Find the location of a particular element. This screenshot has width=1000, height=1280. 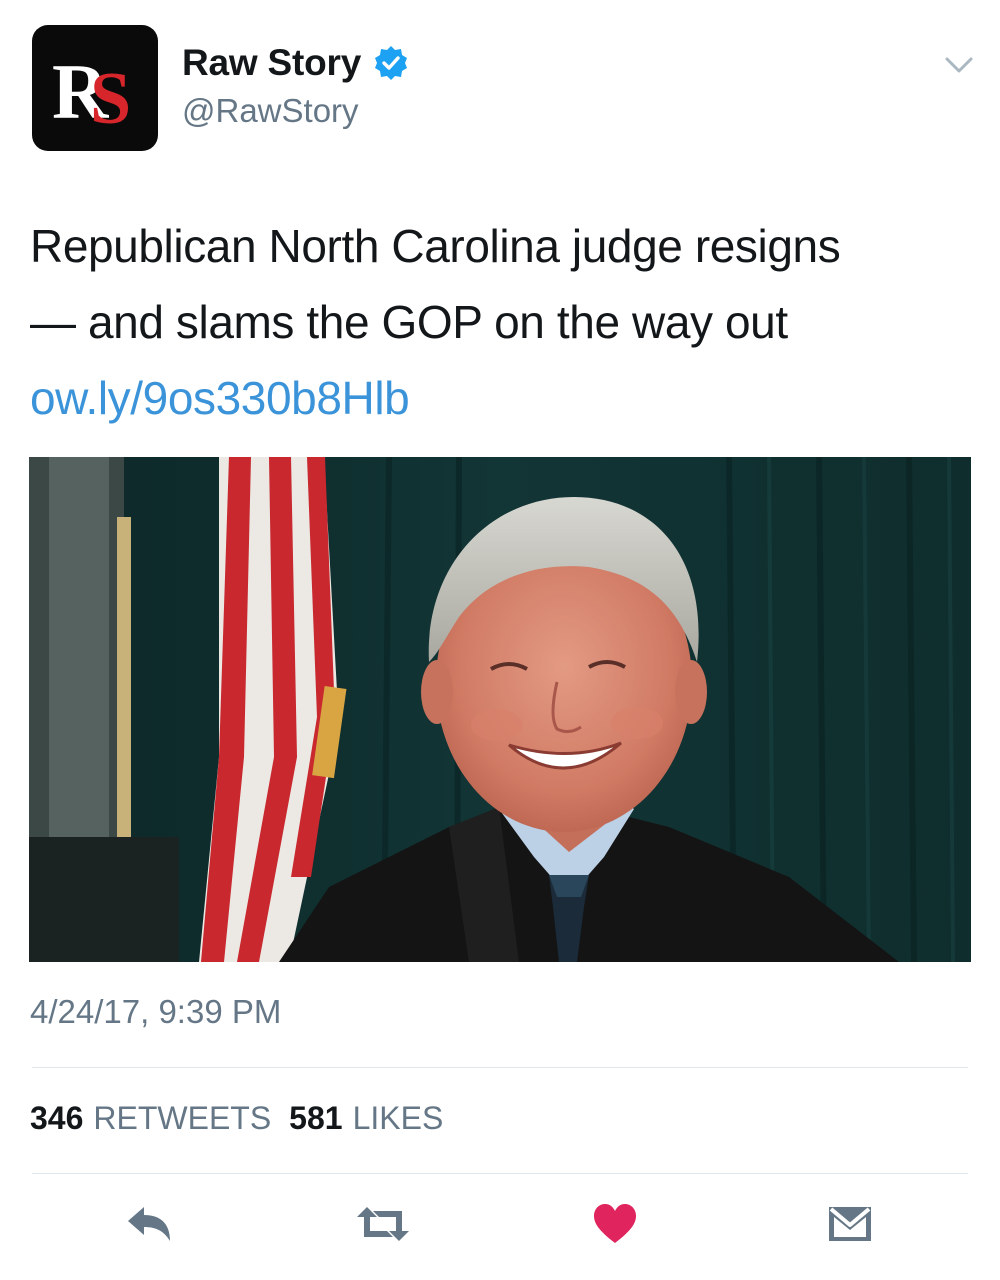

heart-icon is located at coordinates (615, 1224).